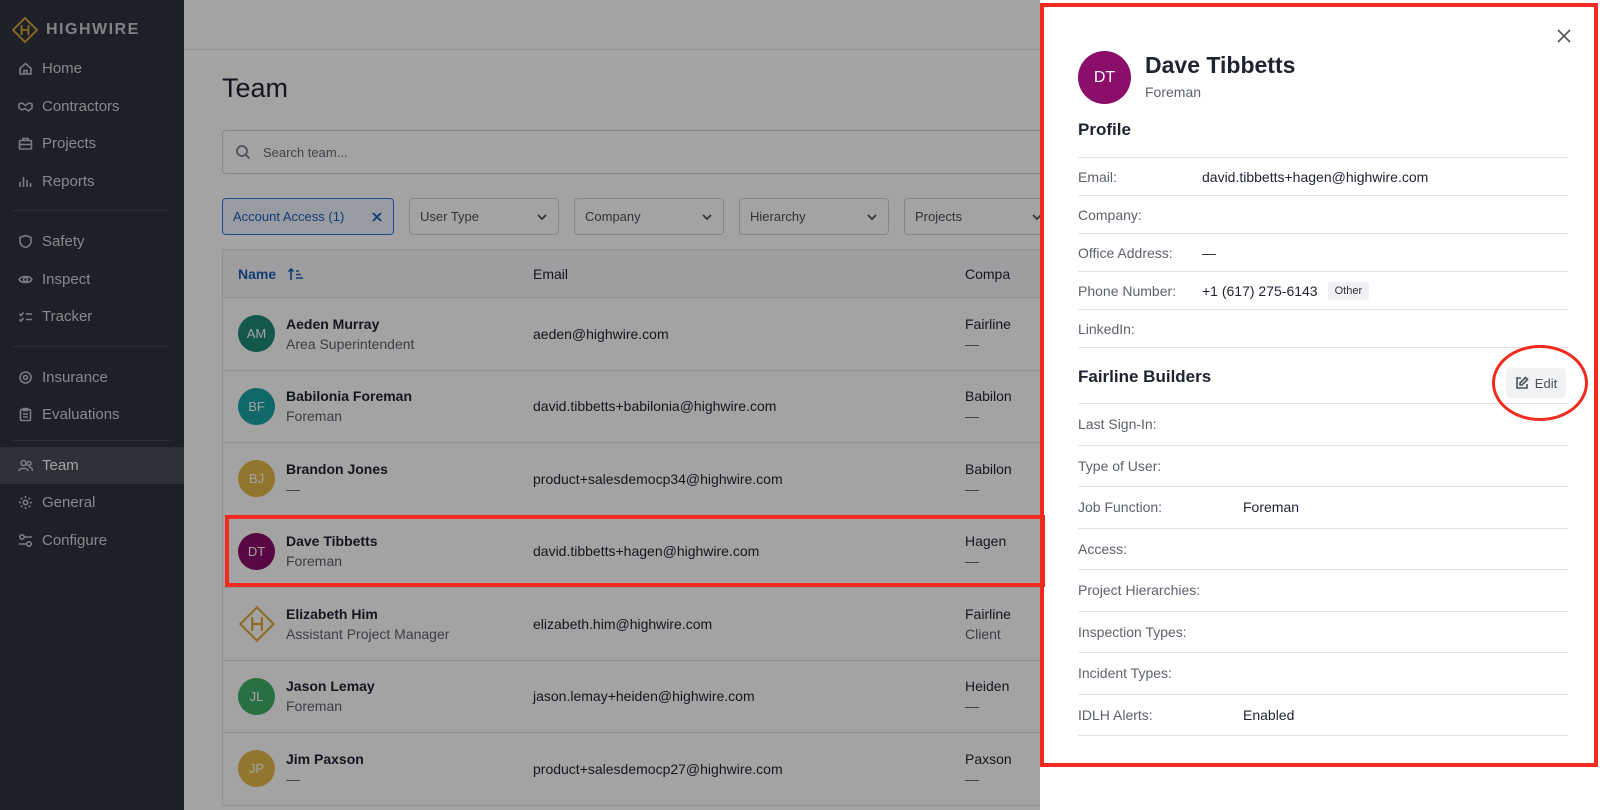 The image size is (1600, 810). What do you see at coordinates (1125, 252) in the screenshot?
I see `field-label: Office Address:` at bounding box center [1125, 252].